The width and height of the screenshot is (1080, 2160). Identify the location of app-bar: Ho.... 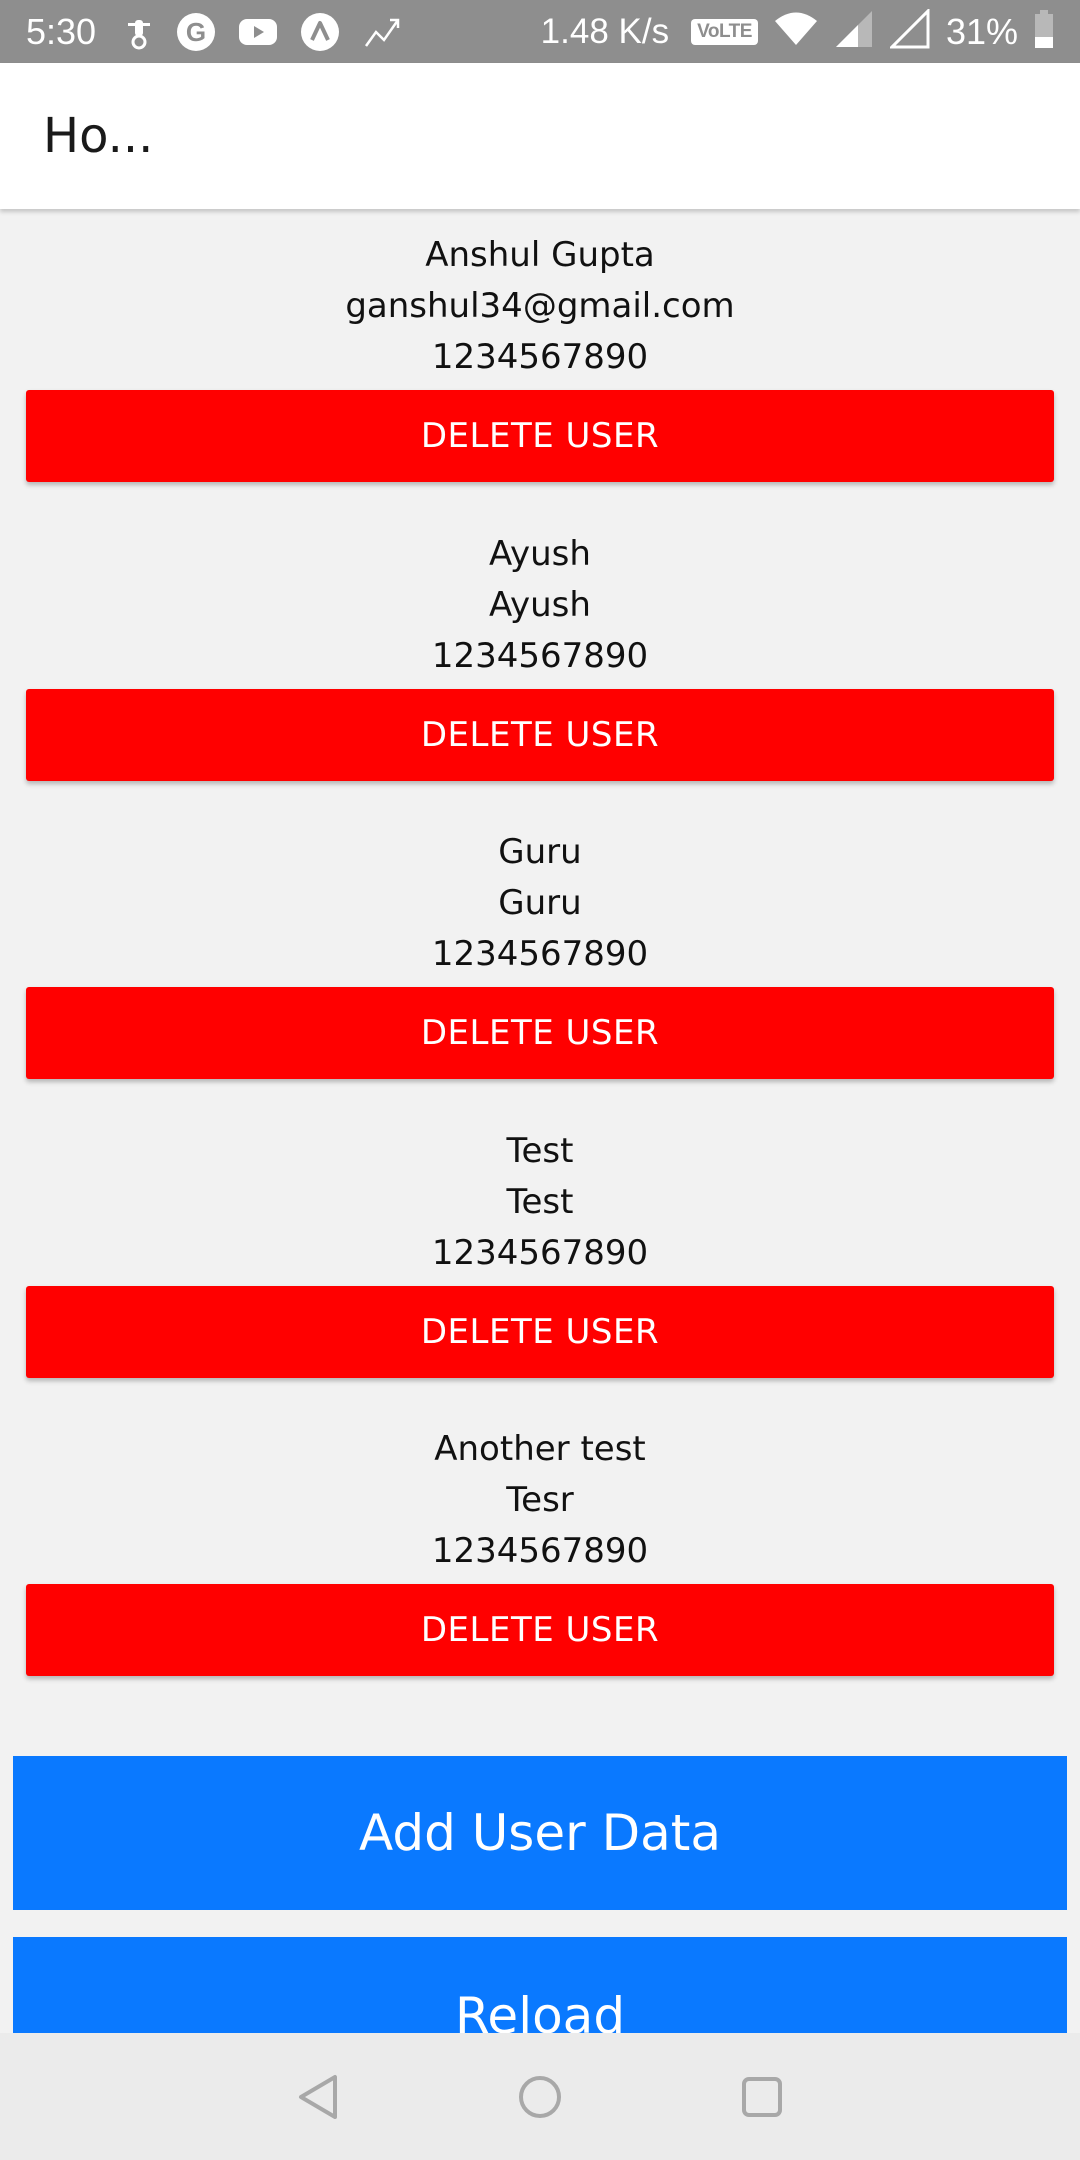
(540, 136).